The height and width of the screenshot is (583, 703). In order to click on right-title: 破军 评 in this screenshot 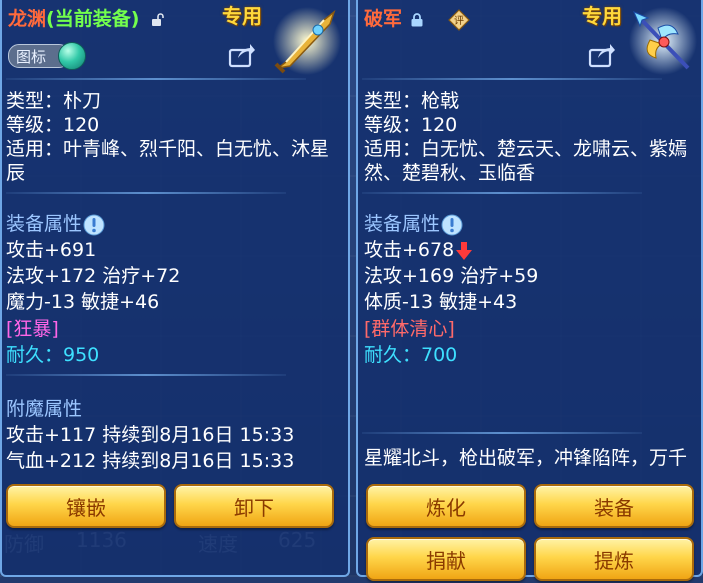, I will do `click(417, 17)`.